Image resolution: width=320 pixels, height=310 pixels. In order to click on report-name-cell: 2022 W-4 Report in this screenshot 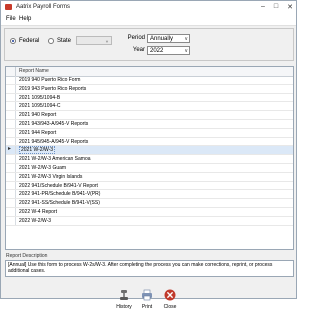, I will do `click(38, 211)`.